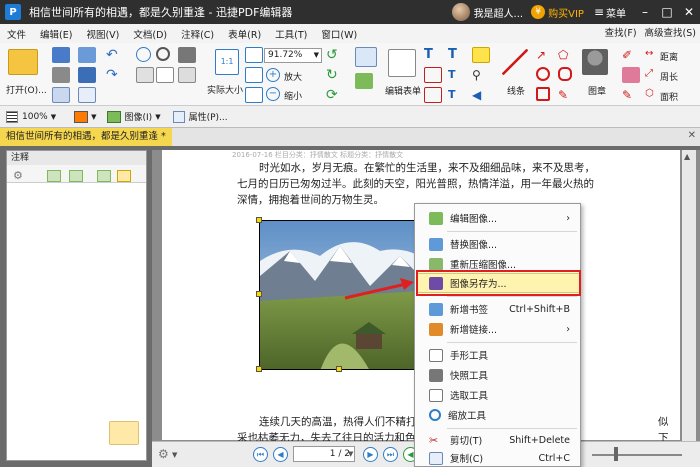  Describe the element at coordinates (543, 94) in the screenshot. I see `square-icon` at that location.